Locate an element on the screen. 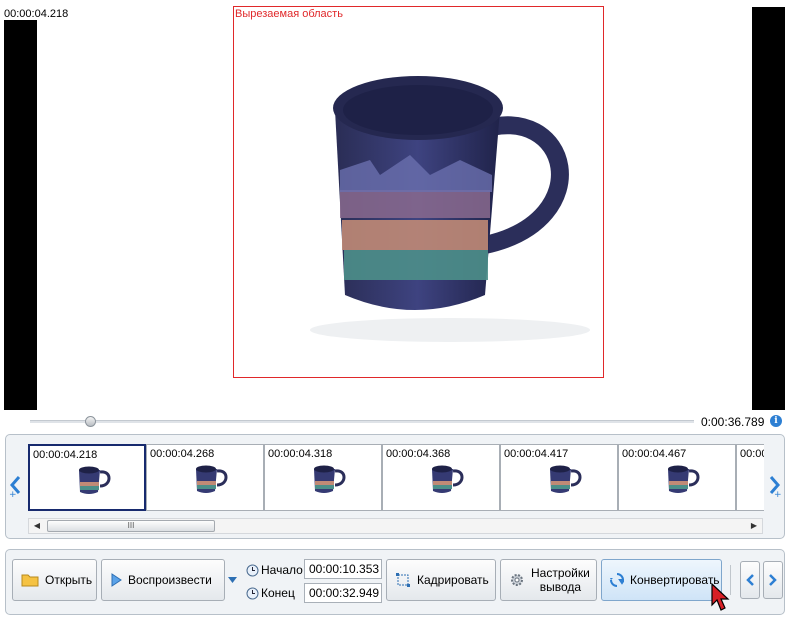 The width and height of the screenshot is (790, 619). crop-button: Кадрировать is located at coordinates (441, 580).